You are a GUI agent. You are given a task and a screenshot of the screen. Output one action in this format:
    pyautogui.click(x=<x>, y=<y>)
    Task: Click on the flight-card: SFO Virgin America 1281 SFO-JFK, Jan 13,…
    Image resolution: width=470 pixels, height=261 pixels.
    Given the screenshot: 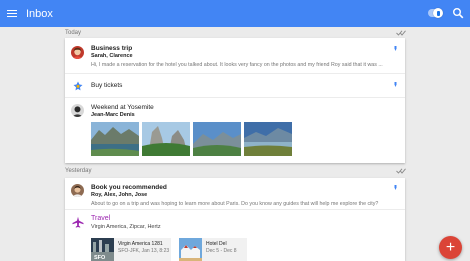 What is the action you would take?
    pyautogui.click(x=131, y=249)
    